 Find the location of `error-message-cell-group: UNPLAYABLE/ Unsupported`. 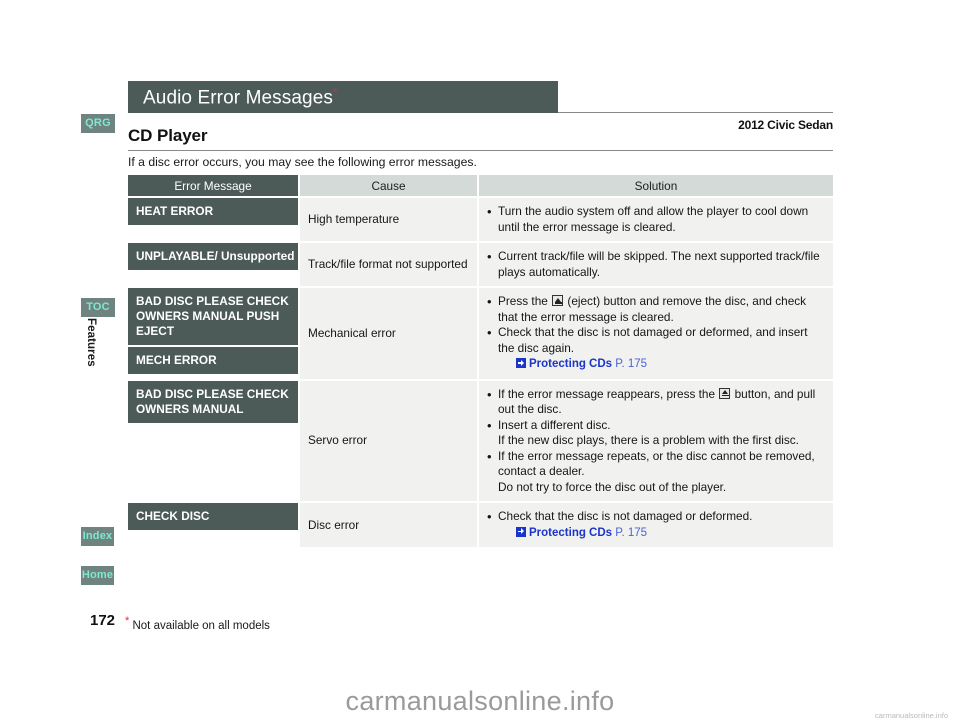

error-message-cell-group: UNPLAYABLE/ Unsupported is located at coordinates (213, 264).